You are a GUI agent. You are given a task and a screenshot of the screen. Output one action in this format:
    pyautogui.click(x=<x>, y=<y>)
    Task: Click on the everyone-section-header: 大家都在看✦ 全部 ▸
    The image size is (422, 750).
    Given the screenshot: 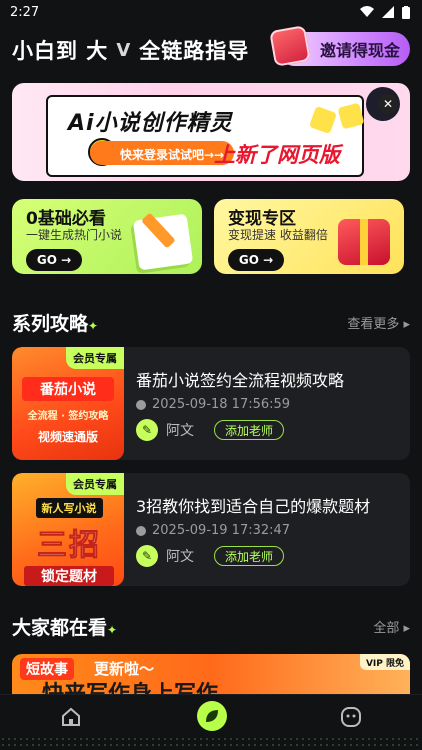 What is the action you would take?
    pyautogui.click(x=211, y=626)
    